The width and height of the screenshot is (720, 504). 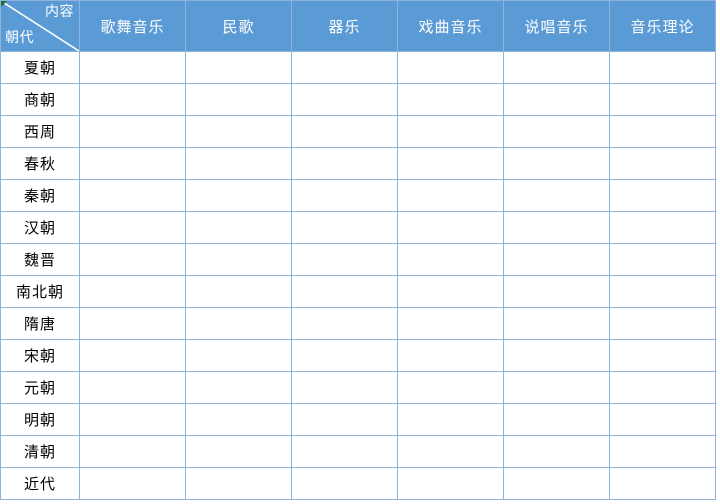 What do you see at coordinates (40, 451) in the screenshot?
I see `row-header-dynasty: 清朝` at bounding box center [40, 451].